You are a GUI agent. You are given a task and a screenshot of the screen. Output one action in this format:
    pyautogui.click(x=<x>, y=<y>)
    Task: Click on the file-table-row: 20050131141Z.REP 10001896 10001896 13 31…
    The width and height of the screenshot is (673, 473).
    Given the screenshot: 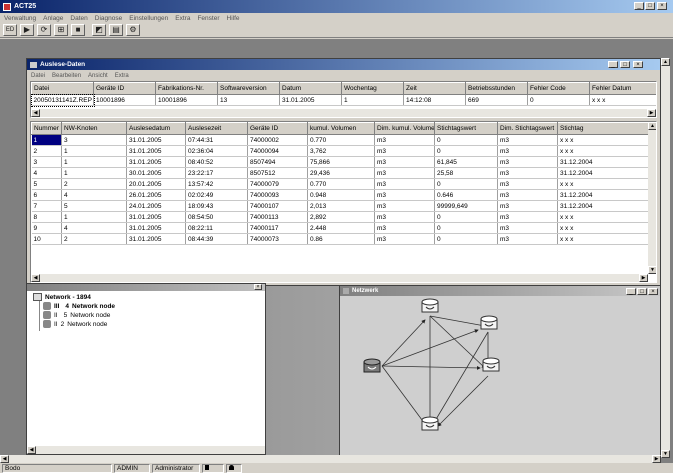 What is the action you would take?
    pyautogui.click(x=343, y=100)
    